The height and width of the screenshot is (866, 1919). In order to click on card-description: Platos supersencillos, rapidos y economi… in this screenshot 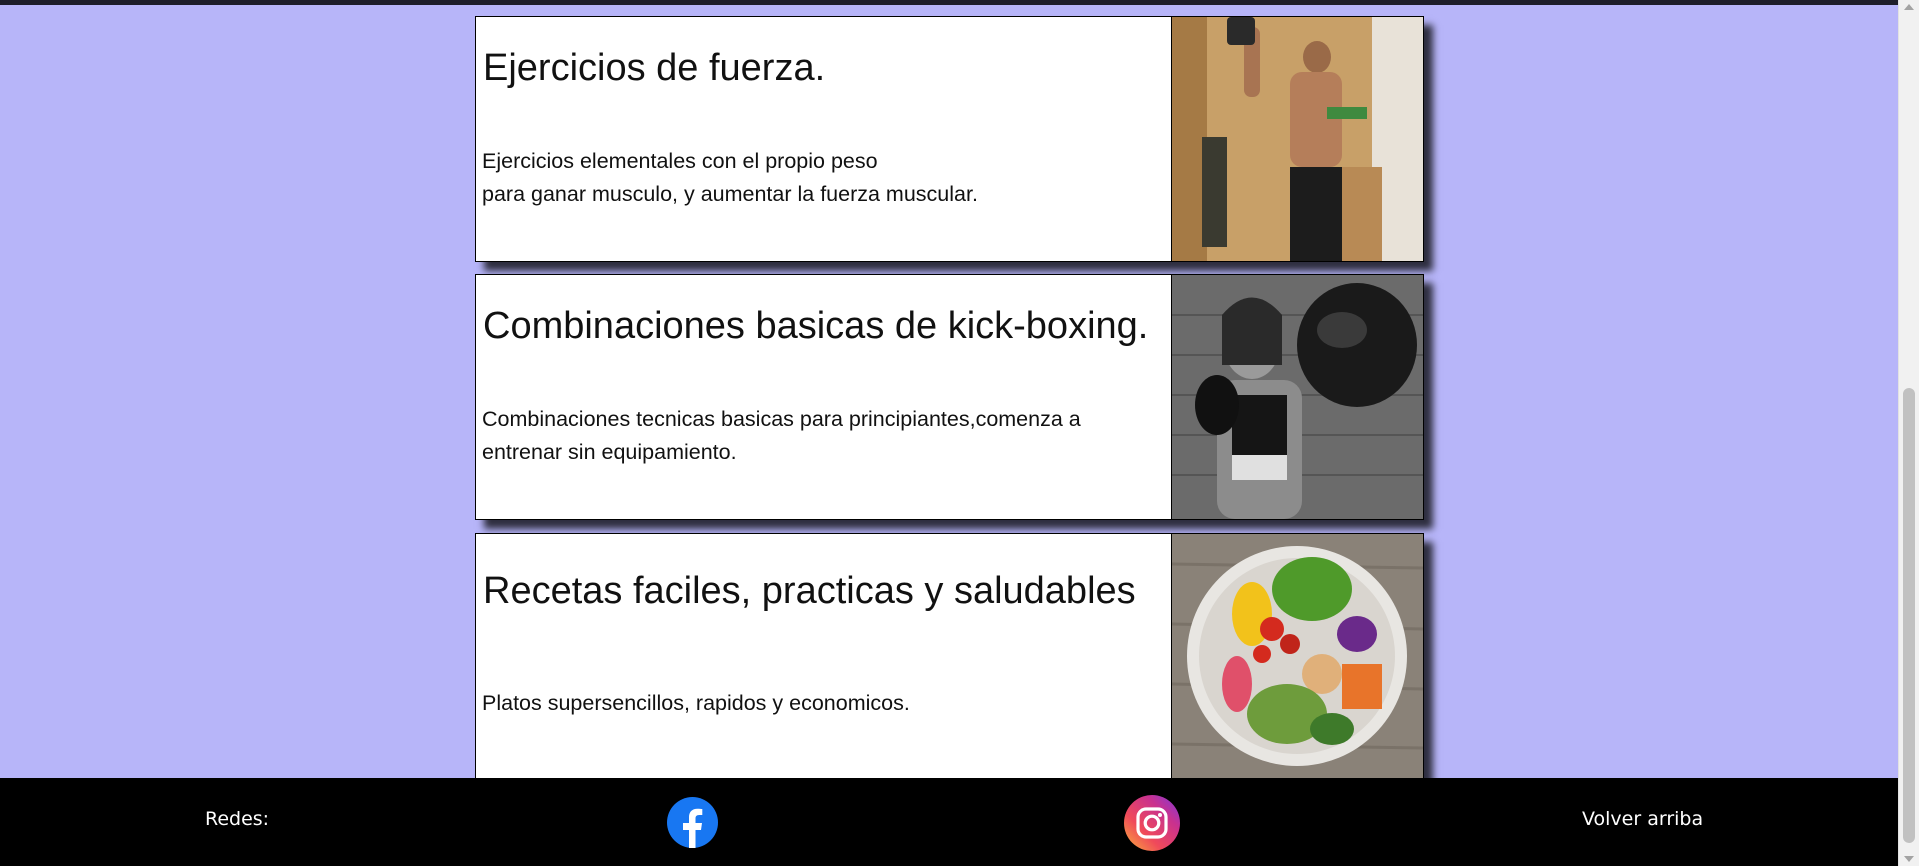, I will do `click(696, 703)`.